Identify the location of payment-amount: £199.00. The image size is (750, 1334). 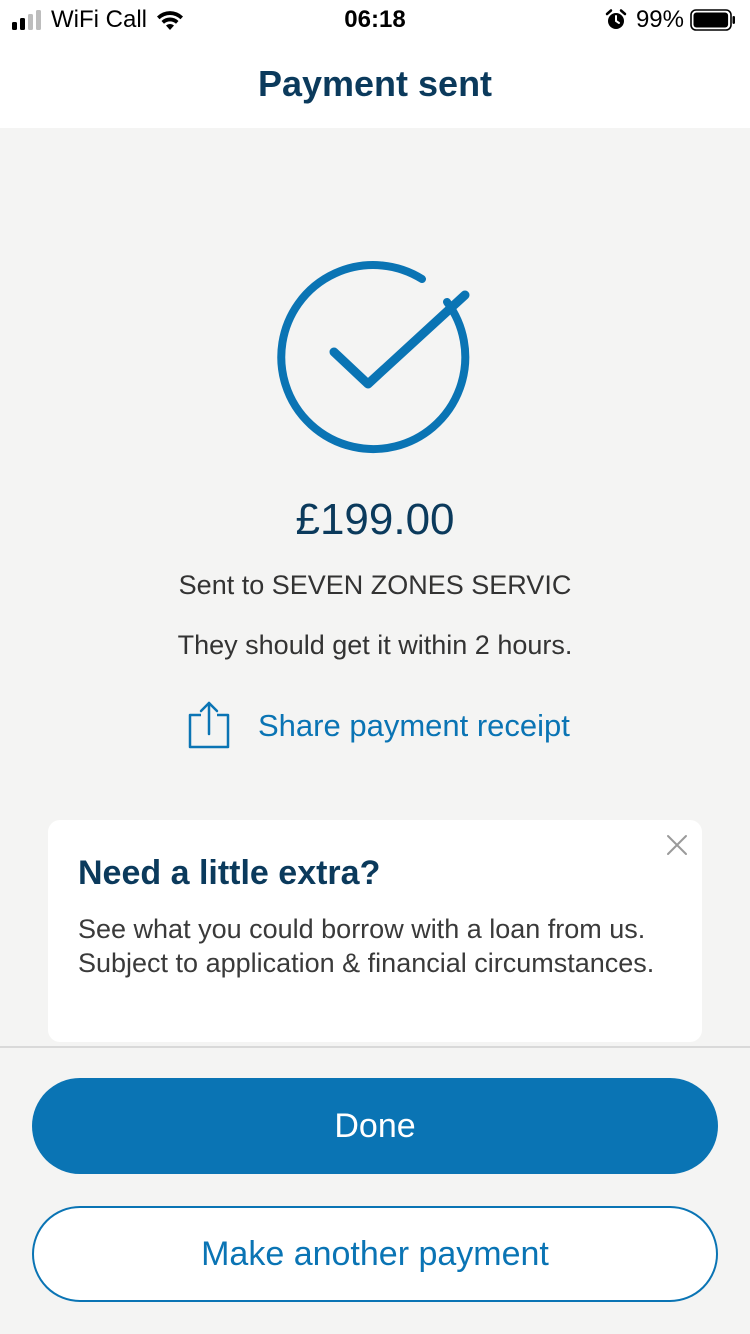
(375, 519).